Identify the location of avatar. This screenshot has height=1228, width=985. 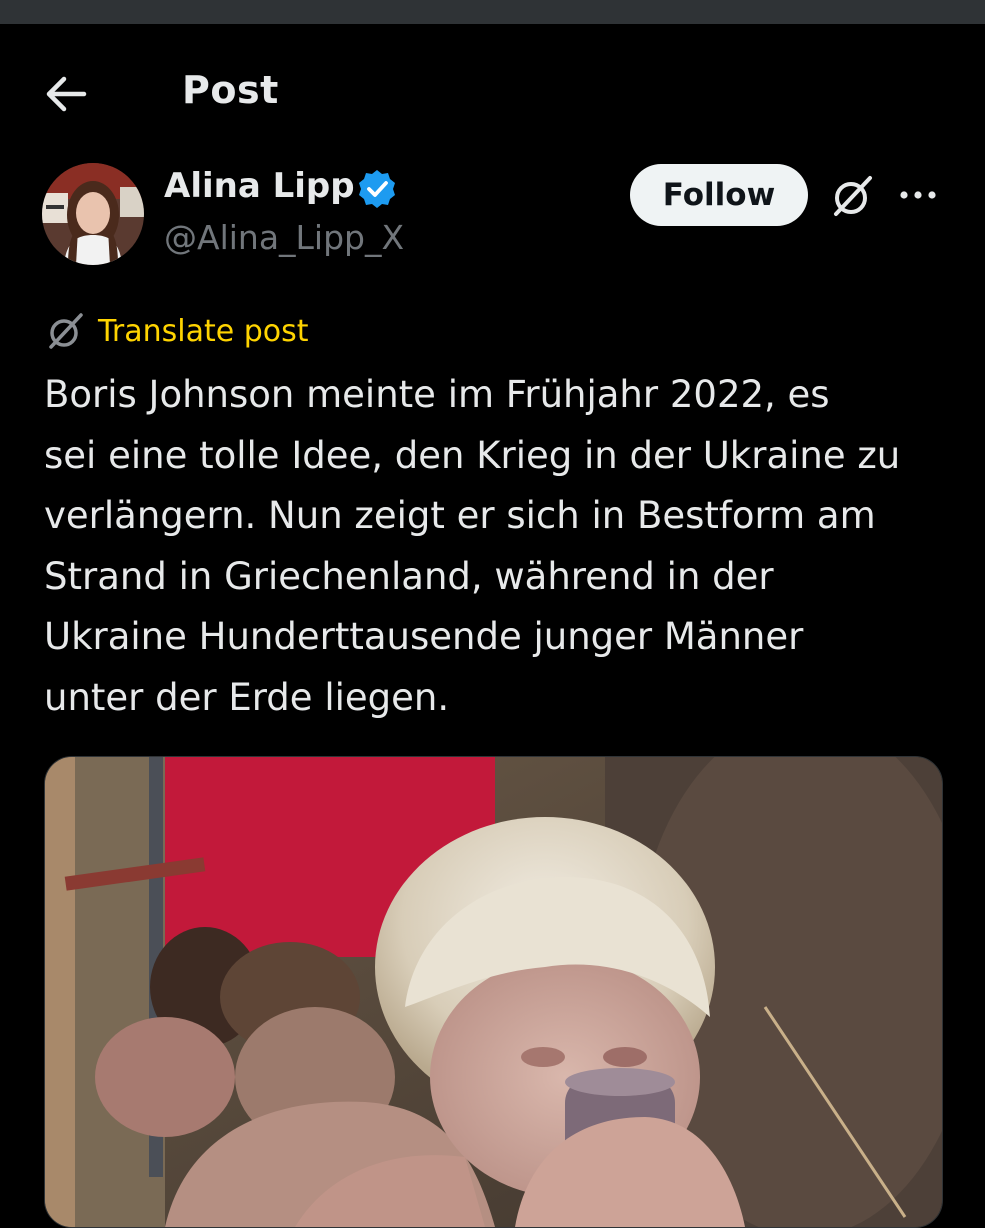
(93, 214).